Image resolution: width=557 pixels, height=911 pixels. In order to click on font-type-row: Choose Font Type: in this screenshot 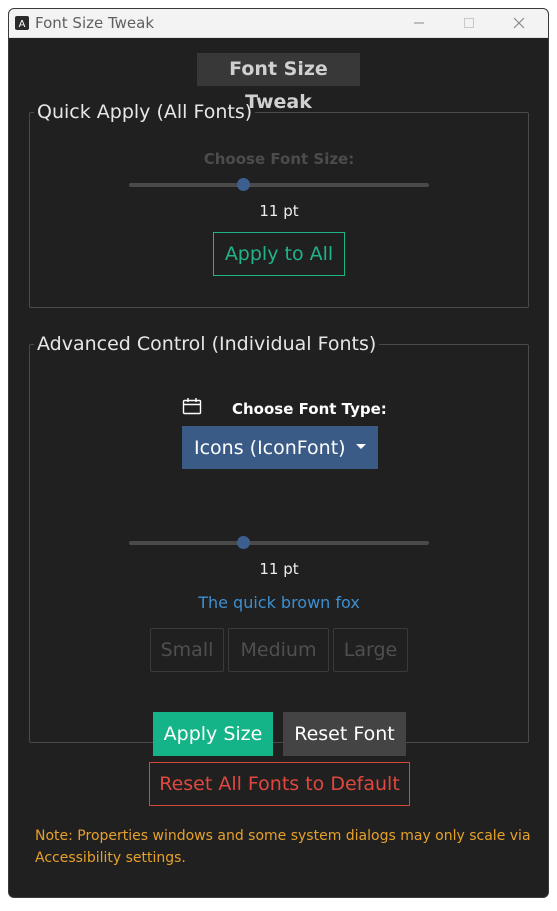, I will do `click(279, 409)`.